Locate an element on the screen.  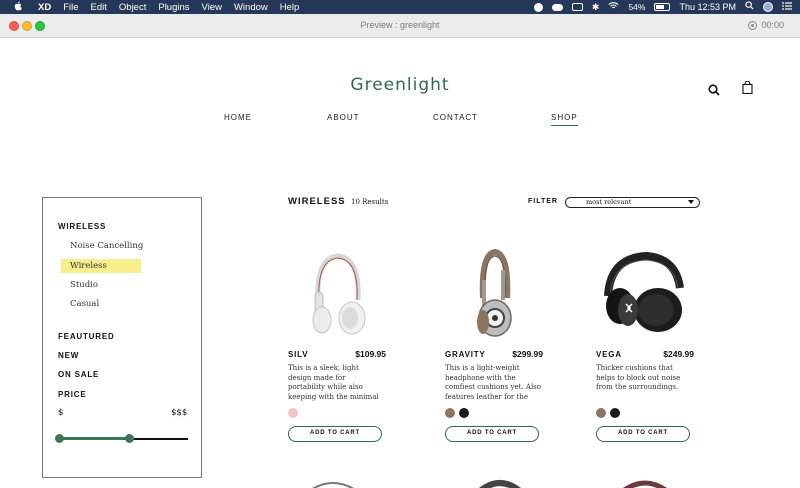
search-icon is located at coordinates (714, 89).